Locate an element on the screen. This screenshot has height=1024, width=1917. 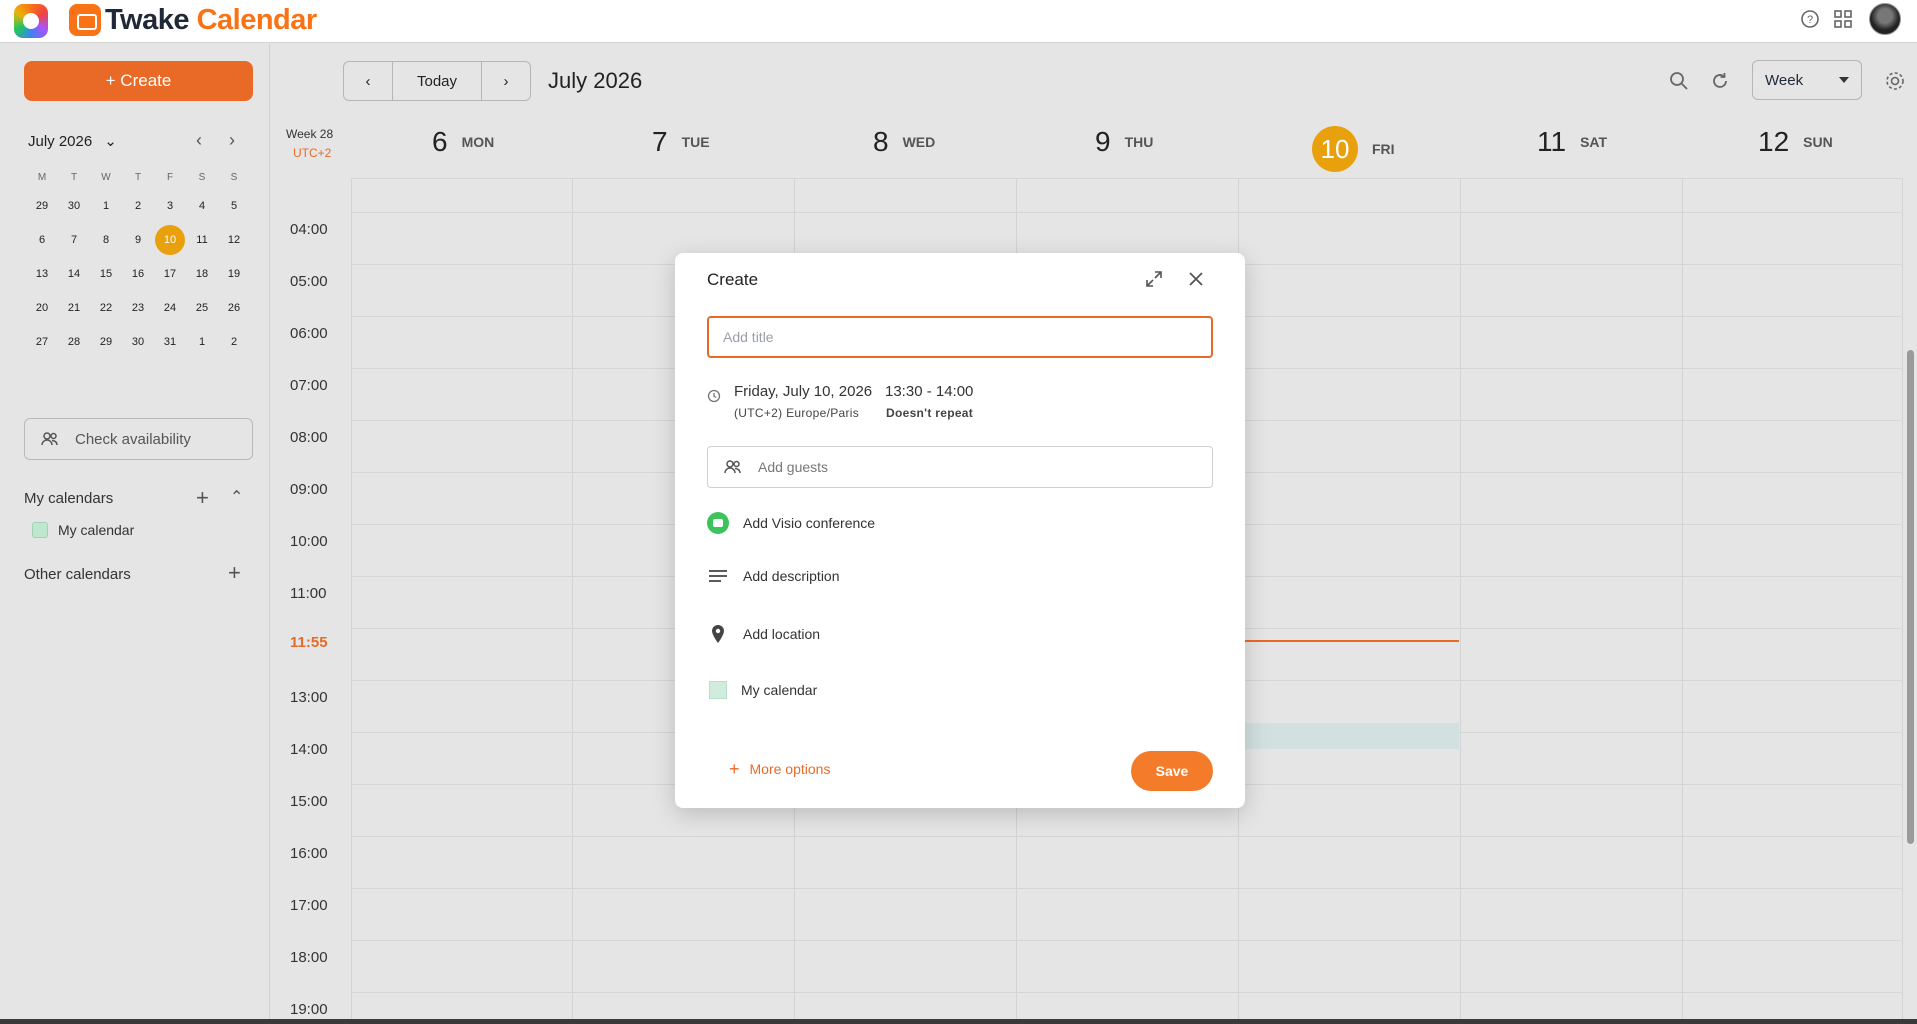
settings-icon is located at coordinates (1895, 81).